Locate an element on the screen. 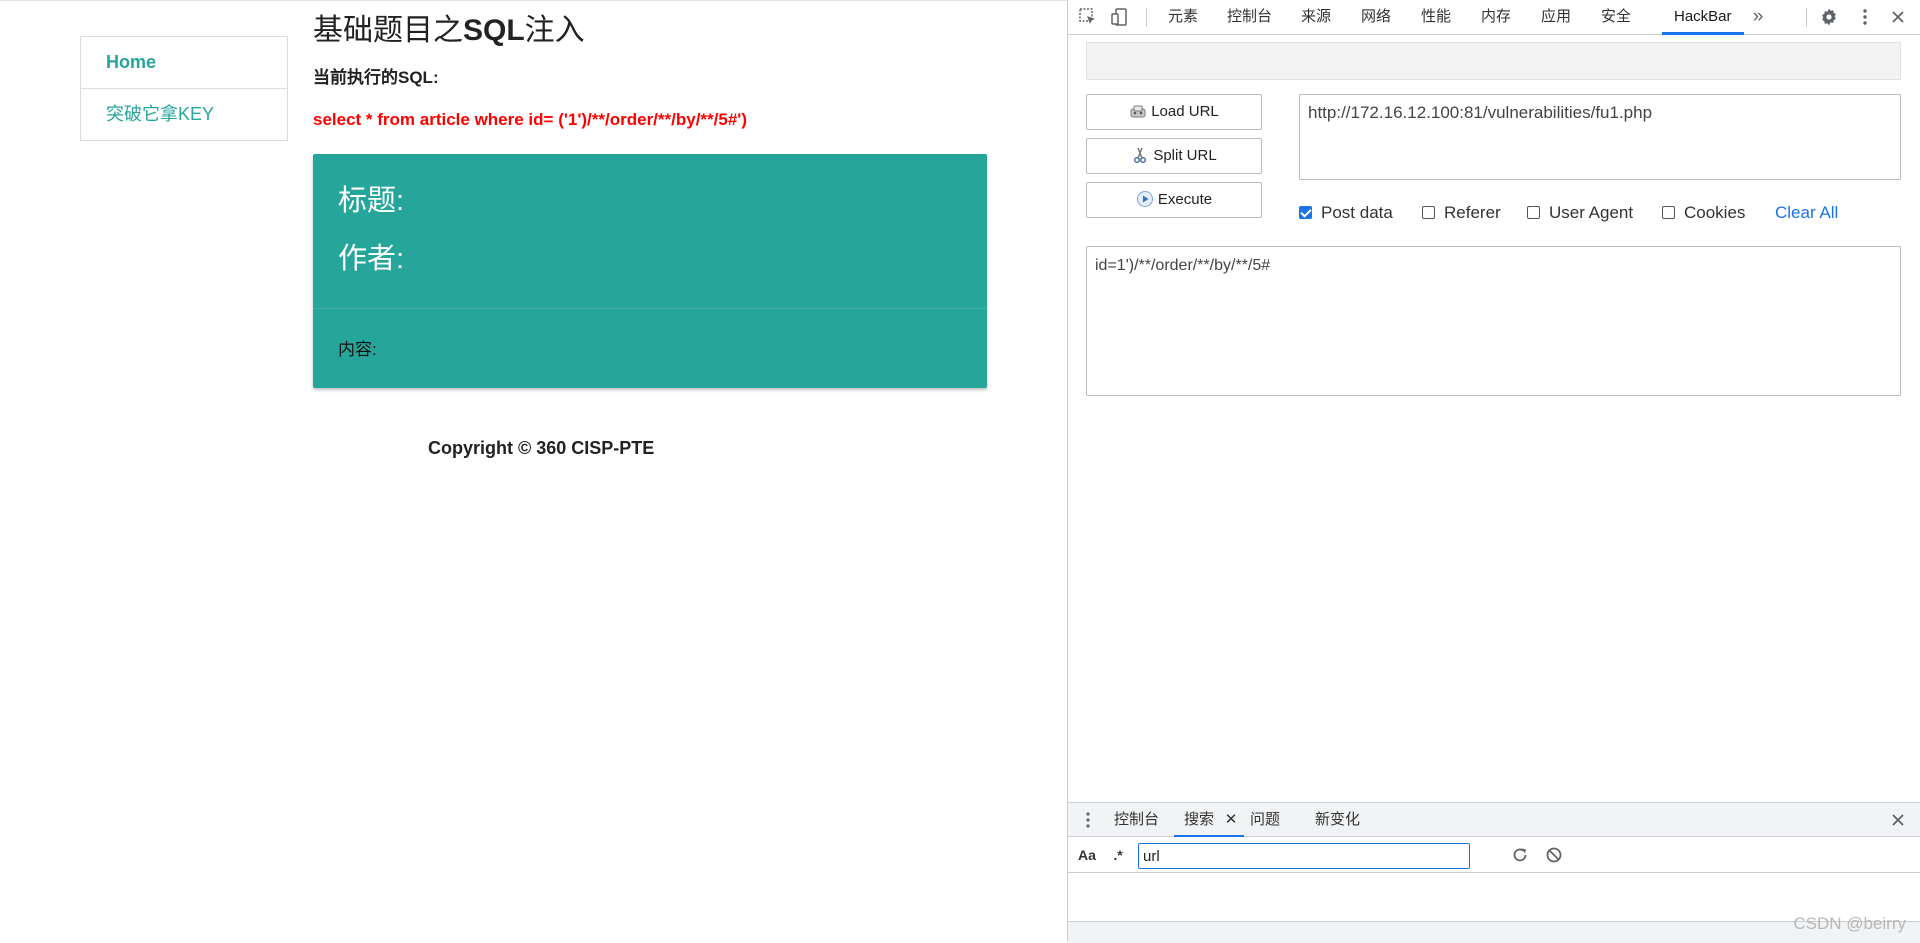 The image size is (1920, 943). article-card: 标题: 作者: 内容: is located at coordinates (650, 271).